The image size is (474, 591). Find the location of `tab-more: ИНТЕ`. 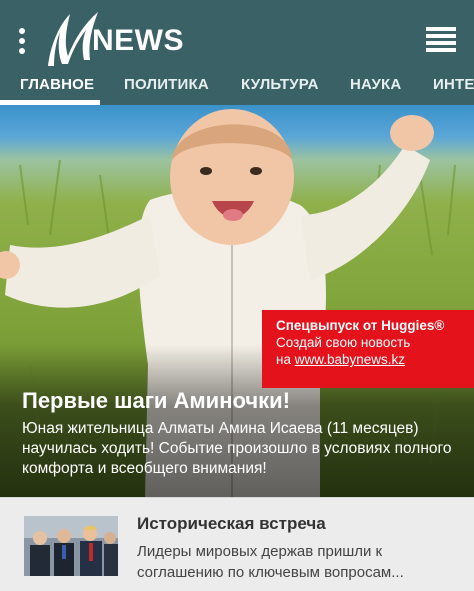

tab-more: ИНТЕ is located at coordinates (453, 84).